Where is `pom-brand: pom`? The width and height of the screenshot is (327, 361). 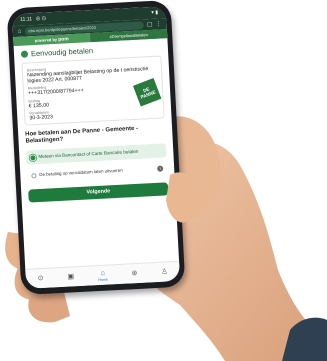 pom-brand: pom is located at coordinates (63, 39).